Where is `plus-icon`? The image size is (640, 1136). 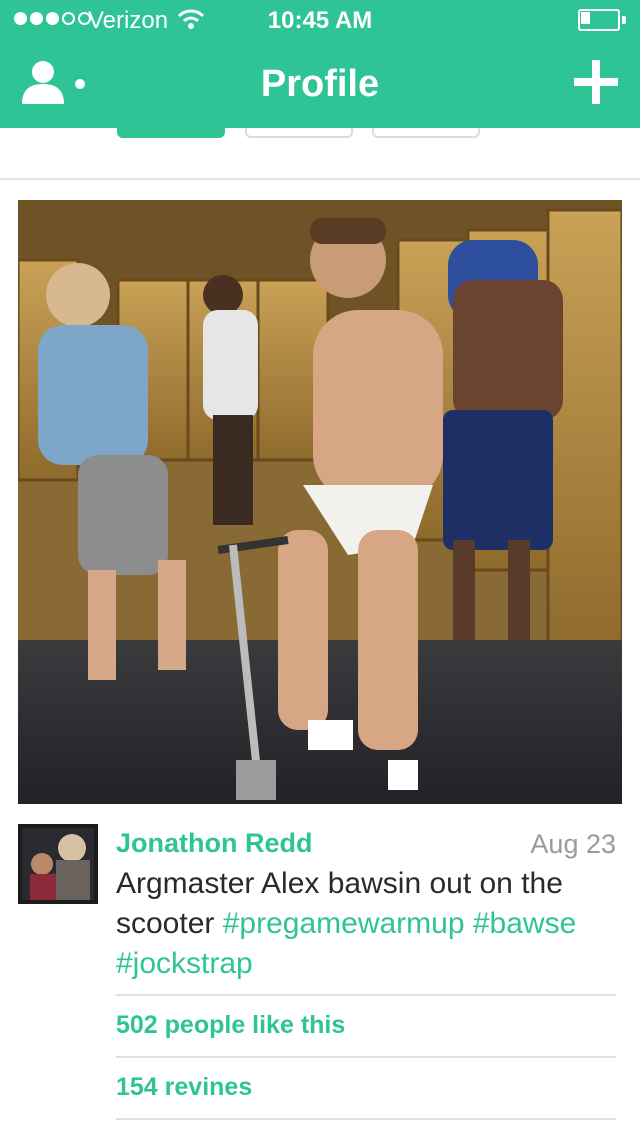
plus-icon is located at coordinates (596, 82).